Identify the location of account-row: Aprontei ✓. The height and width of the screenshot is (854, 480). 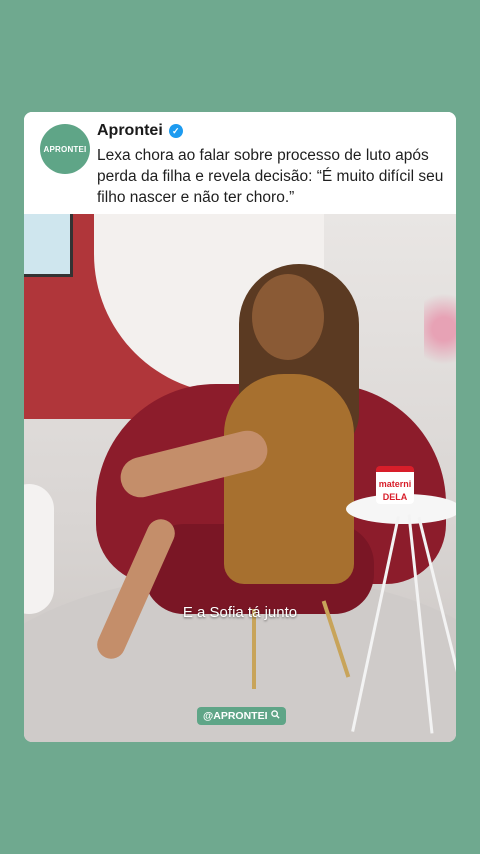
(140, 131).